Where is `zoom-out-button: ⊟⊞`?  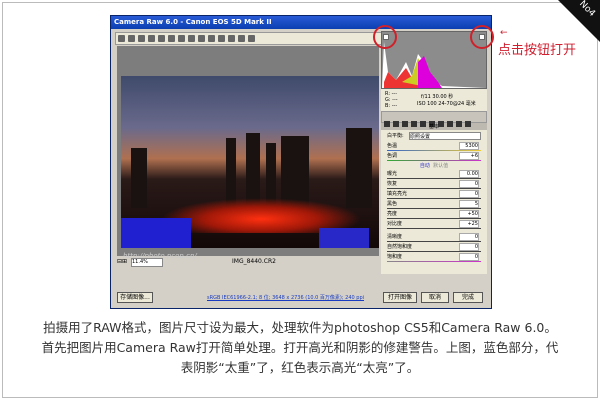 zoom-out-button: ⊟⊞ is located at coordinates (122, 261).